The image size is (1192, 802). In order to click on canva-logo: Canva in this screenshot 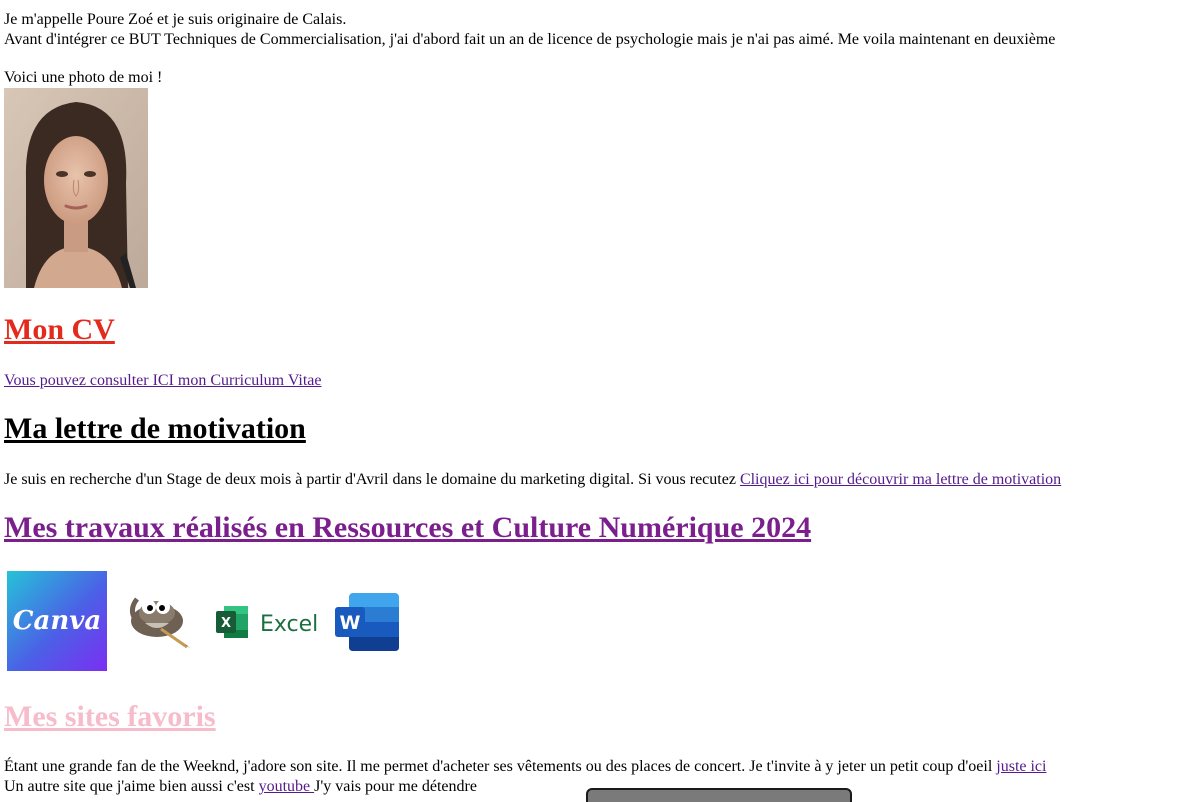, I will do `click(57, 623)`.